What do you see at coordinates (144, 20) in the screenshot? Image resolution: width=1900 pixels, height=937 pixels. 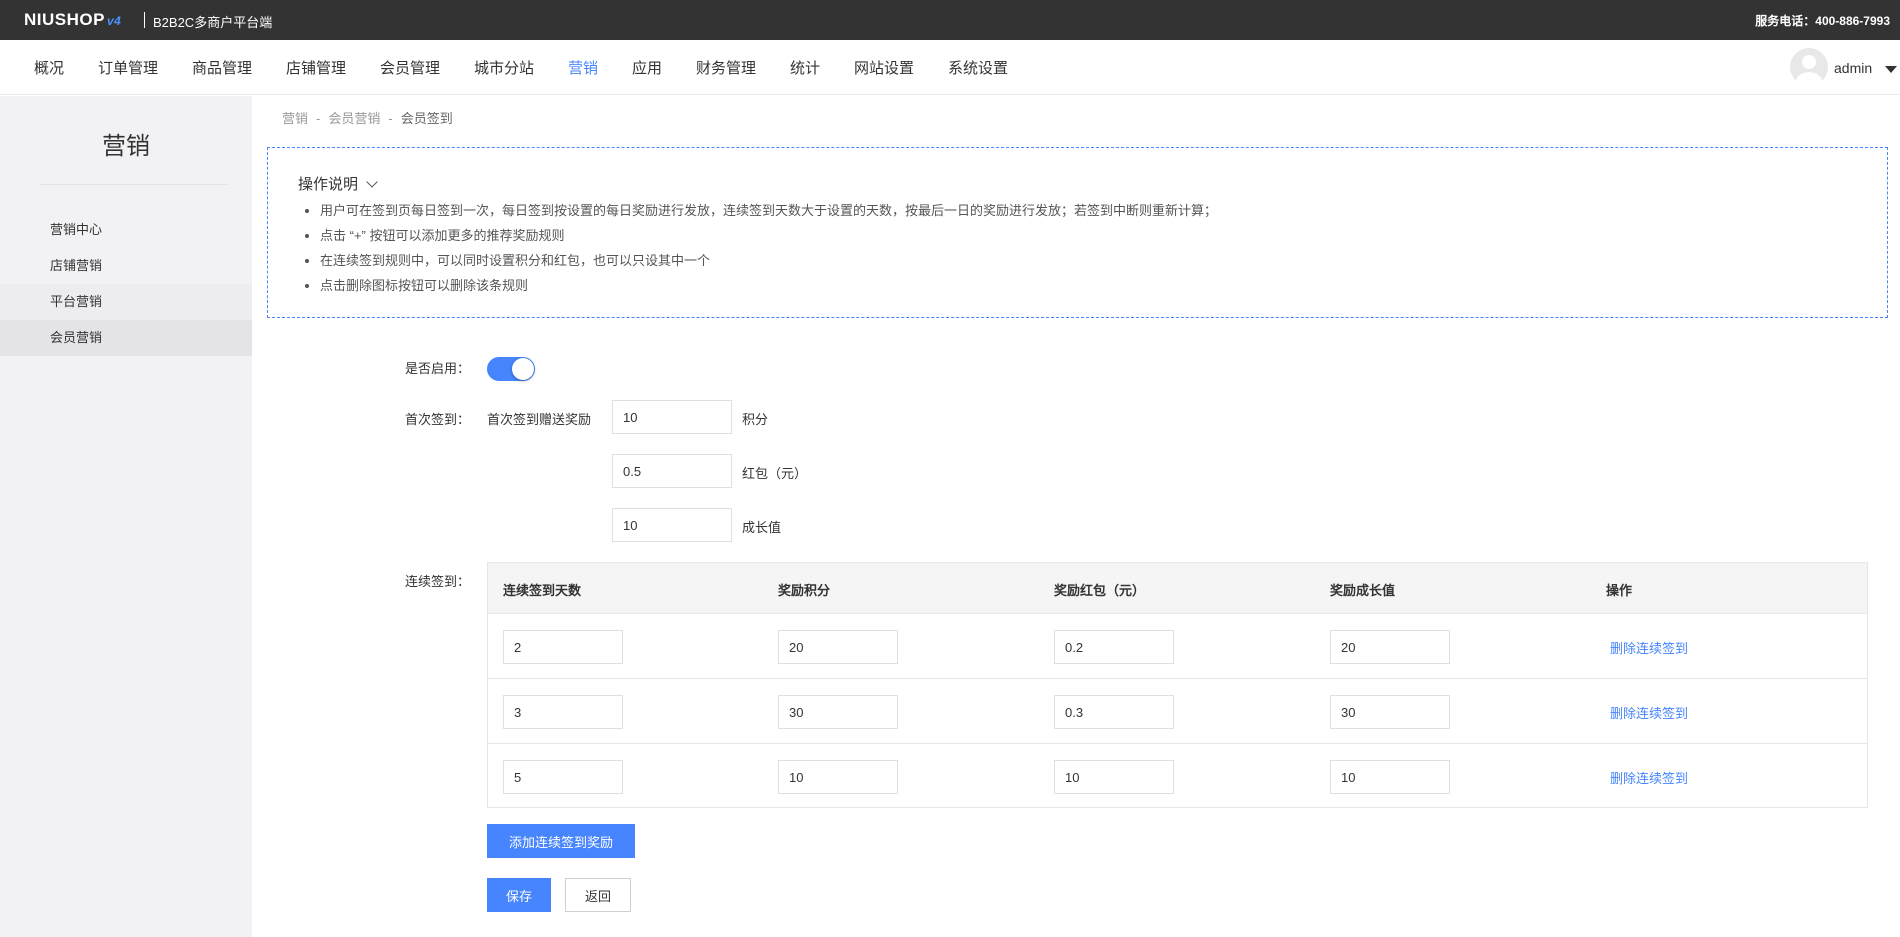 I see `logo-divider` at bounding box center [144, 20].